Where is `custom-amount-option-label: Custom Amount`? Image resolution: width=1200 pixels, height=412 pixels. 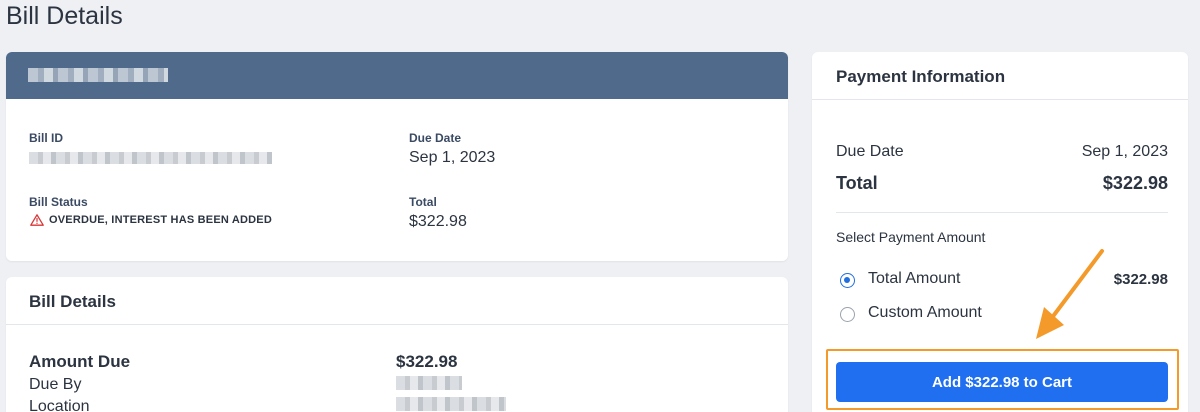 custom-amount-option-label: Custom Amount is located at coordinates (925, 313).